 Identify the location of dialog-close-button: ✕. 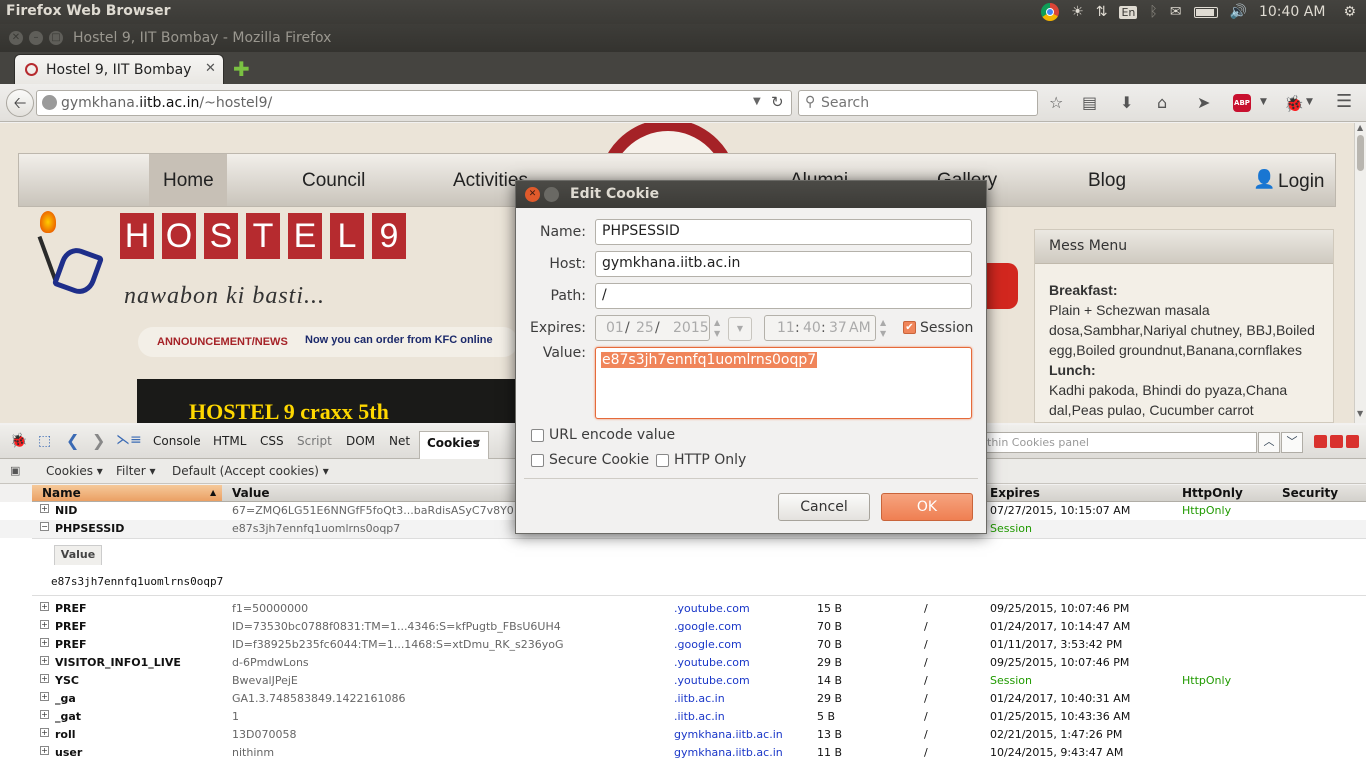
(532, 194).